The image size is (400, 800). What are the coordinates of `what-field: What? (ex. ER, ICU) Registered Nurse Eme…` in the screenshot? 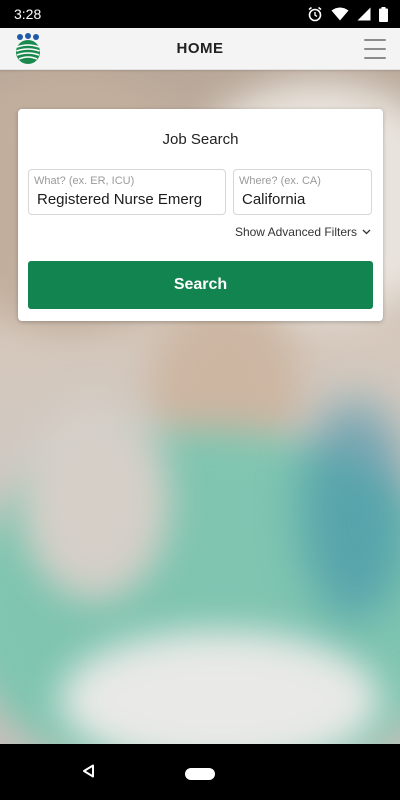 It's located at (127, 192).